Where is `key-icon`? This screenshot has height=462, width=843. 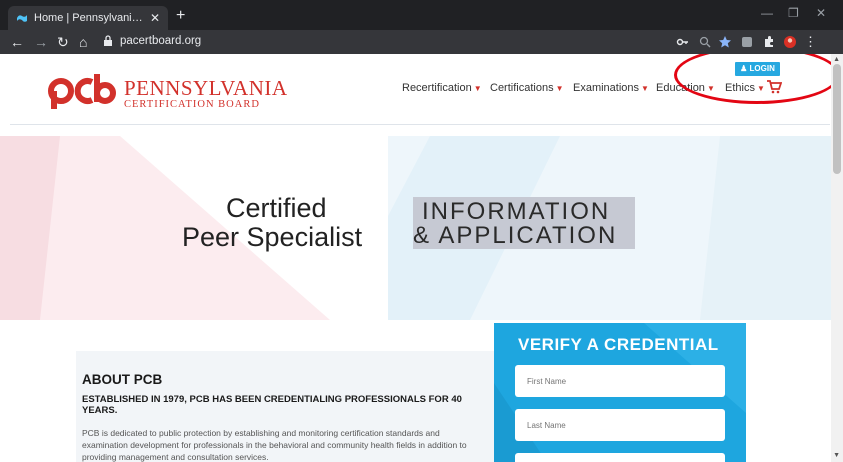
key-icon is located at coordinates (683, 42).